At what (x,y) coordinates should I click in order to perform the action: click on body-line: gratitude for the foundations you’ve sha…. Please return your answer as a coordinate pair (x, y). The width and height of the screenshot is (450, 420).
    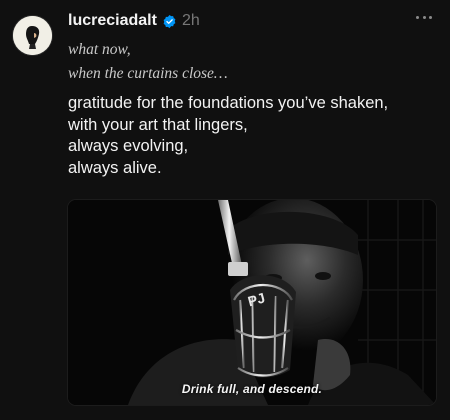
    Looking at the image, I should click on (228, 103).